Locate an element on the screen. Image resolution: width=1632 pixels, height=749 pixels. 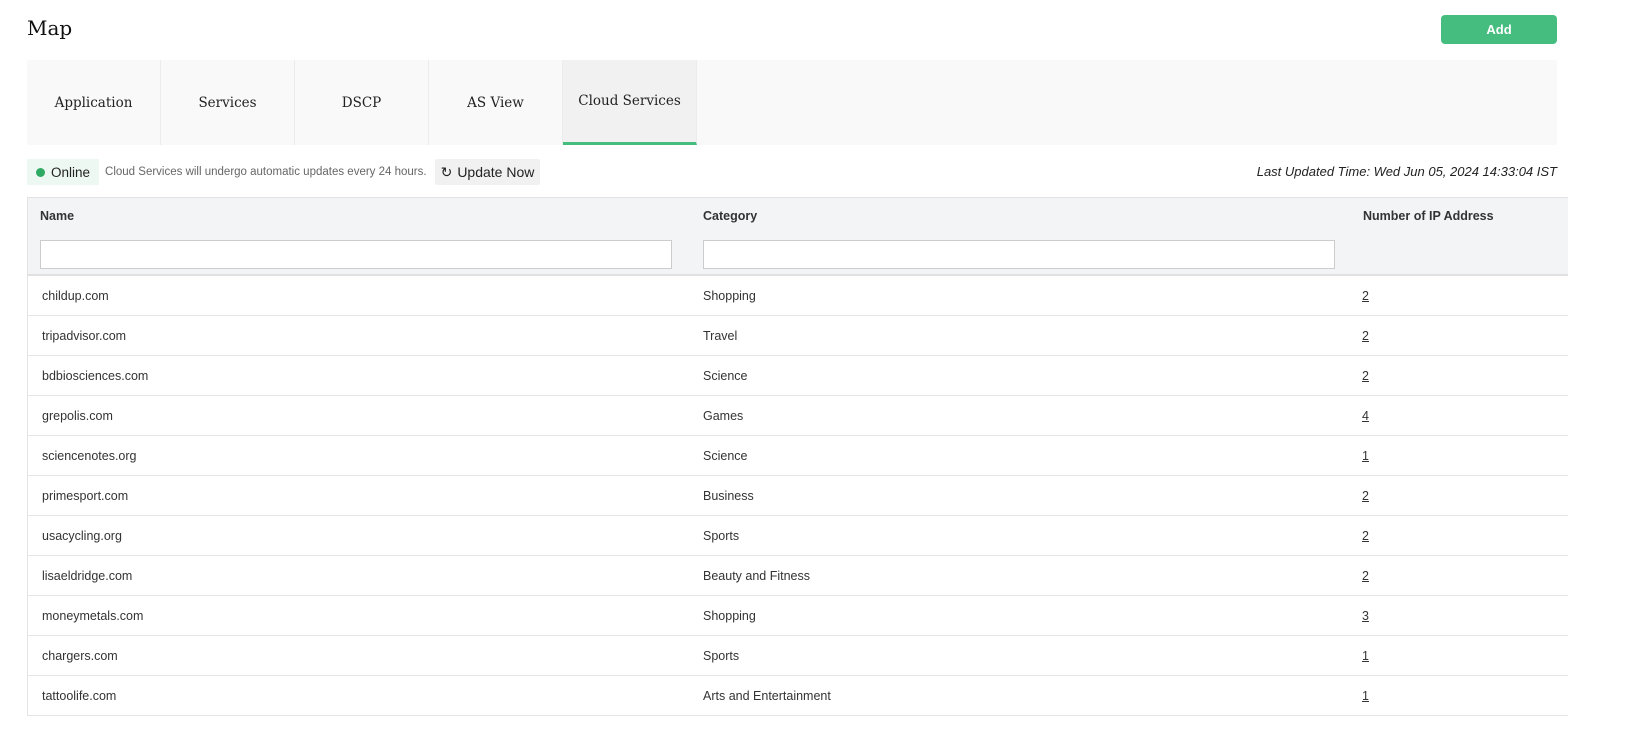
add-button: Add is located at coordinates (1499, 29).